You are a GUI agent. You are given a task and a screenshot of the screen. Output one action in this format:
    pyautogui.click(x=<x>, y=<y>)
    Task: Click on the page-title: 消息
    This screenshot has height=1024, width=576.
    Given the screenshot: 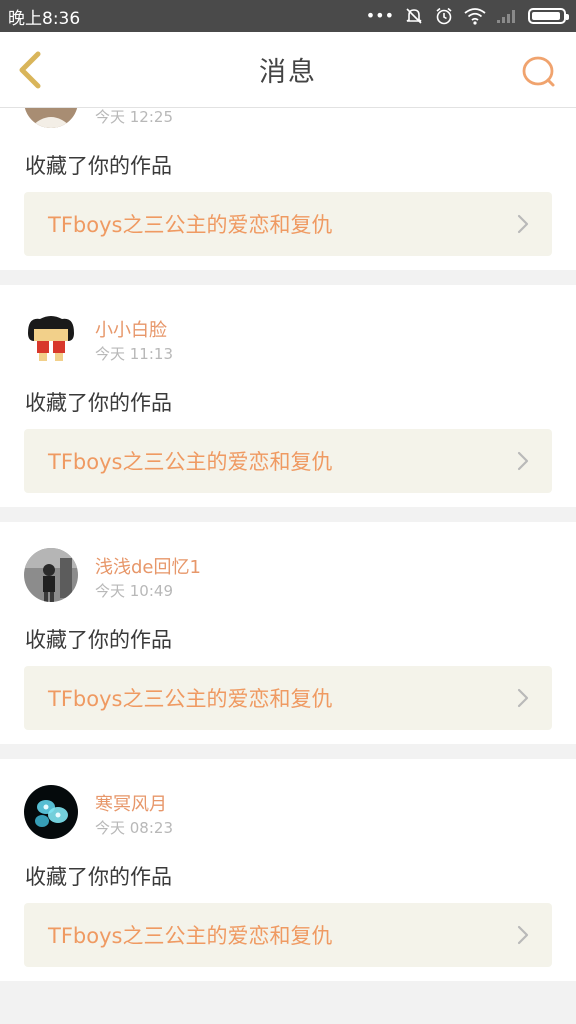 What is the action you would take?
    pyautogui.click(x=288, y=72)
    